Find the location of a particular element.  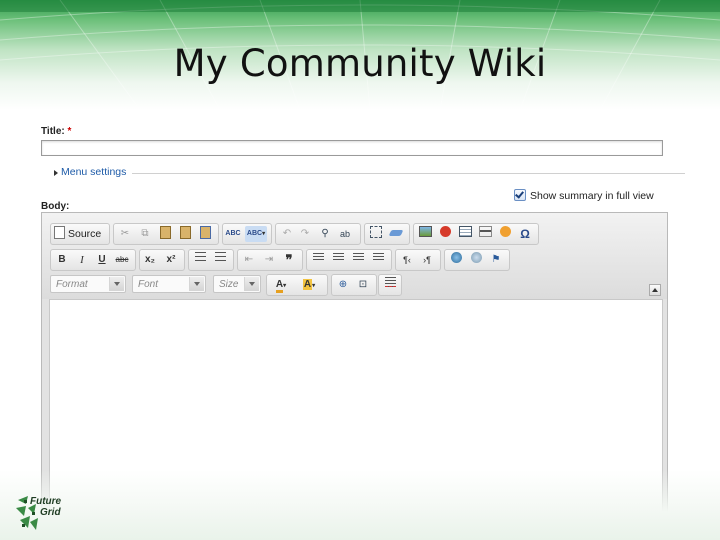

list-group is located at coordinates (211, 260).